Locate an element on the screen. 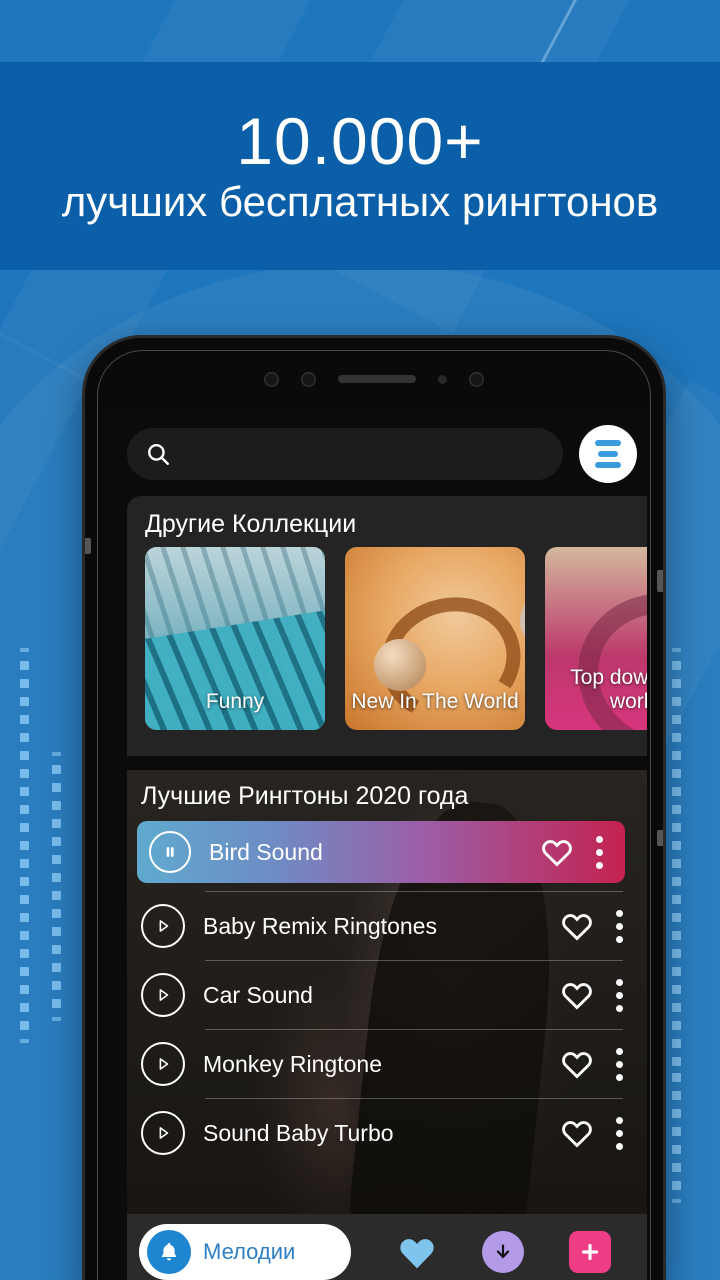  collection-card-new-in-the-world: New In The World is located at coordinates (435, 638).